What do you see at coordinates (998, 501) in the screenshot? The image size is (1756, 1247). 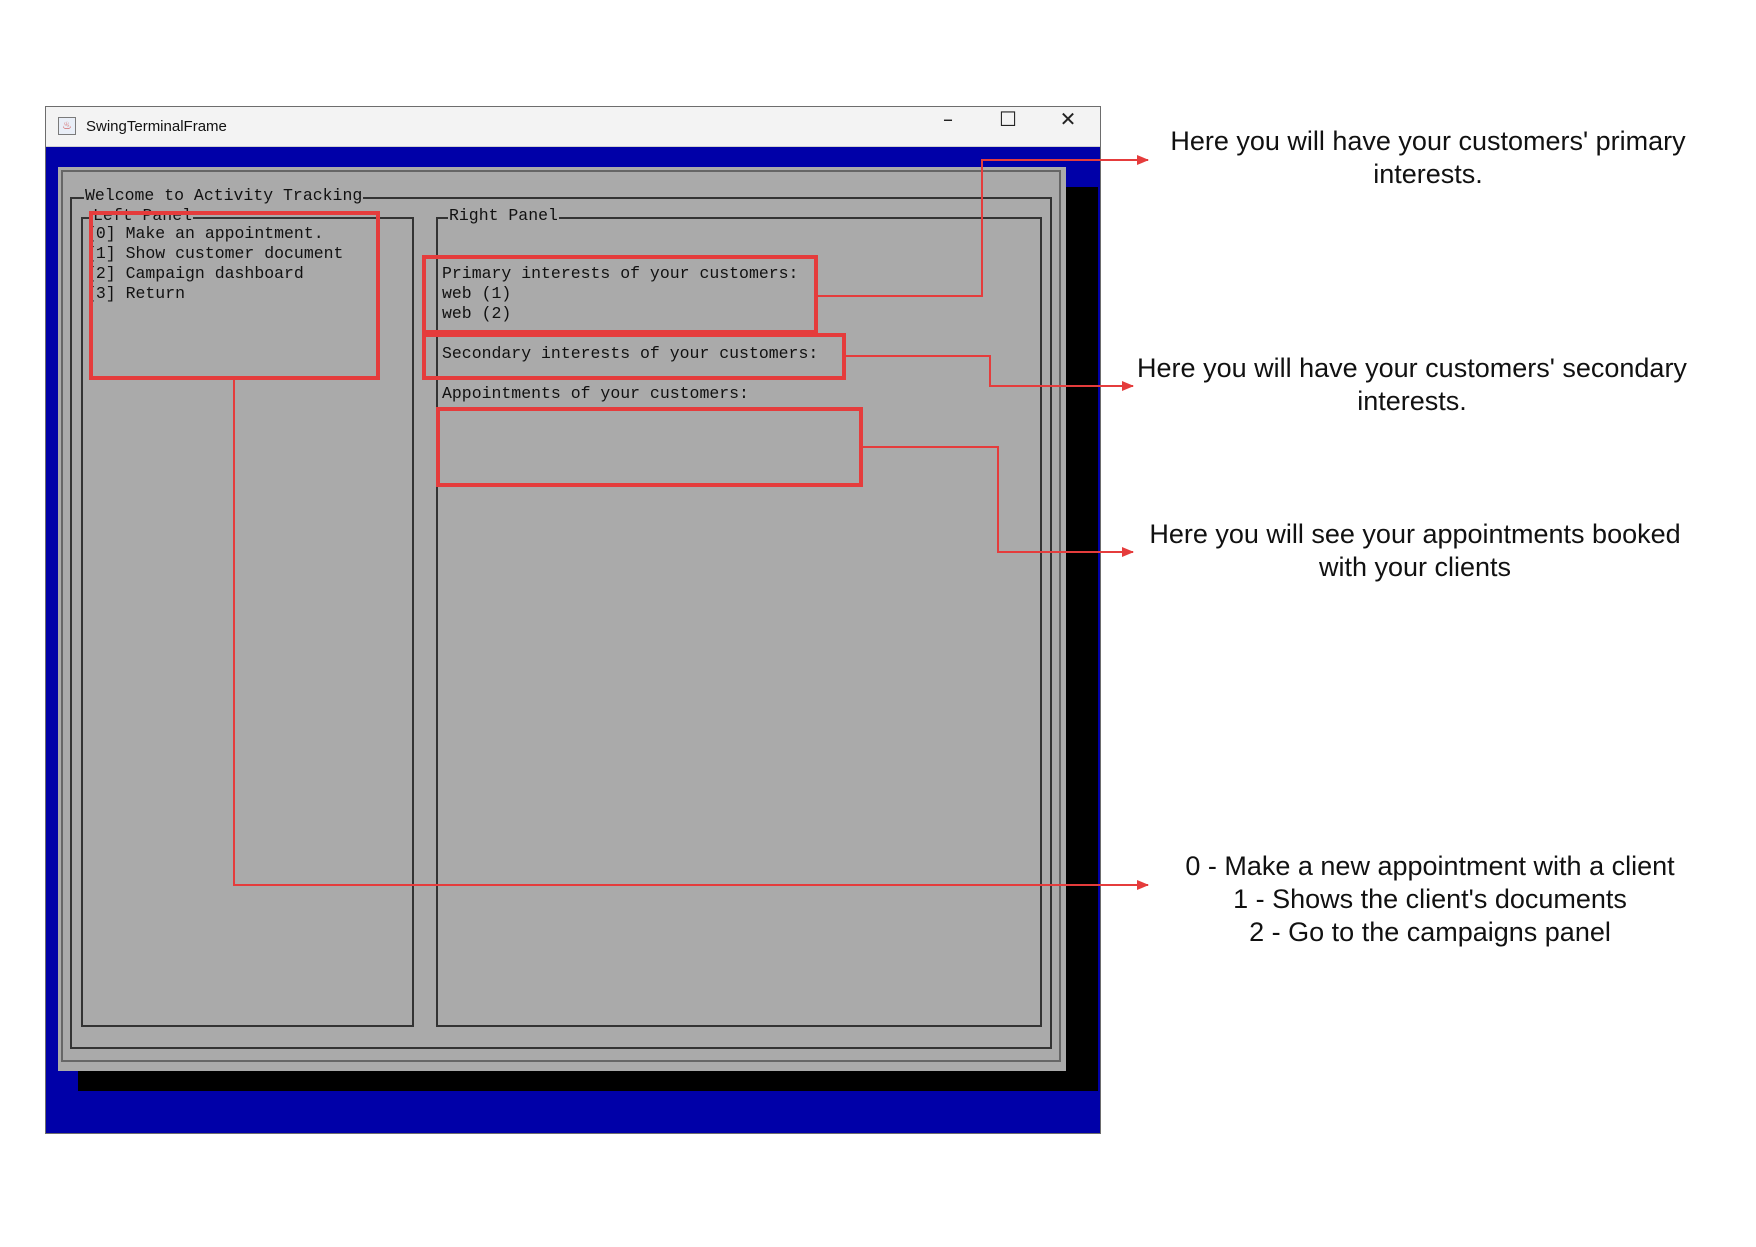 I see `connector-appointments` at bounding box center [998, 501].